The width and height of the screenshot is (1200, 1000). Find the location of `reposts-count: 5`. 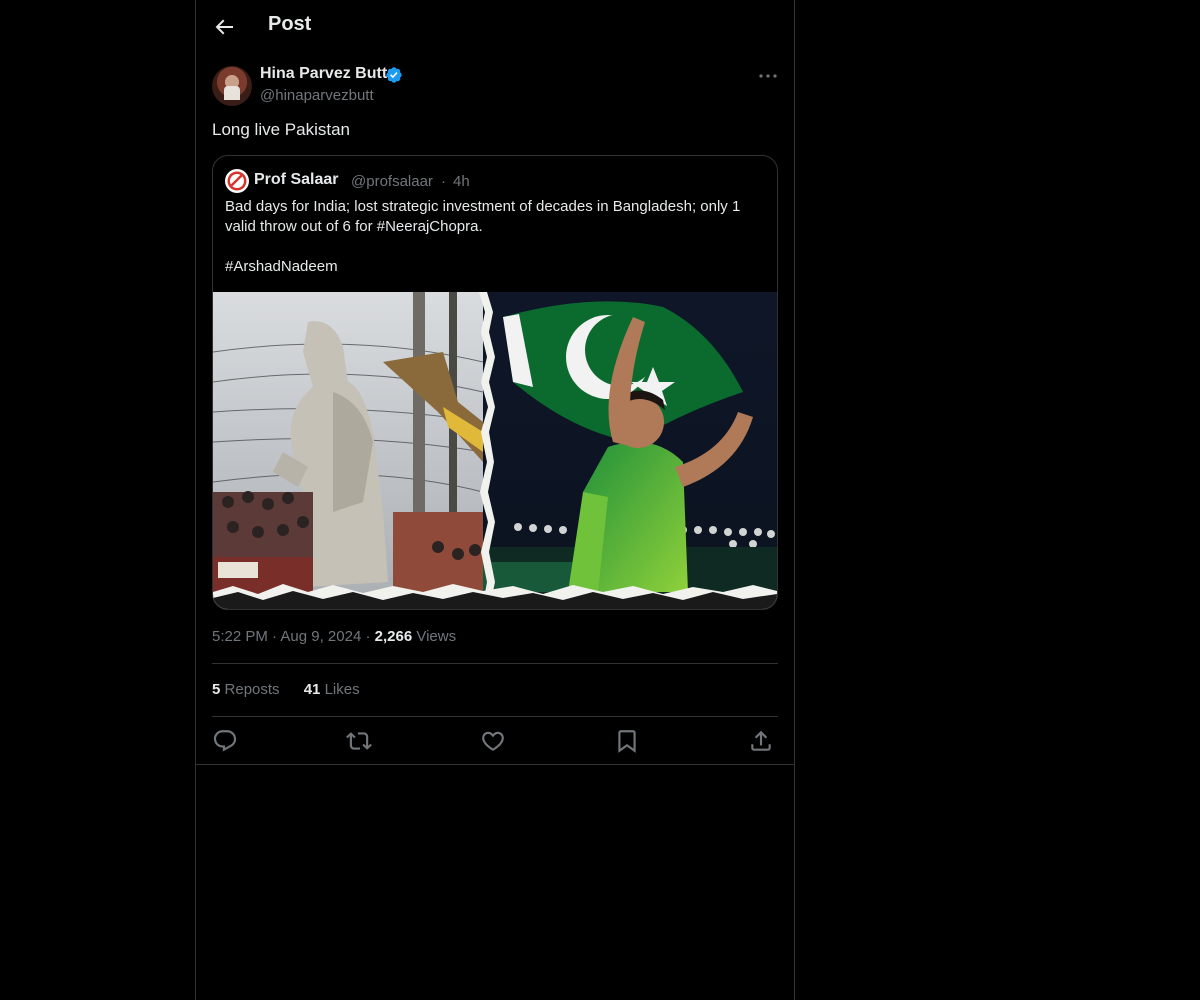

reposts-count: 5 is located at coordinates (216, 689).